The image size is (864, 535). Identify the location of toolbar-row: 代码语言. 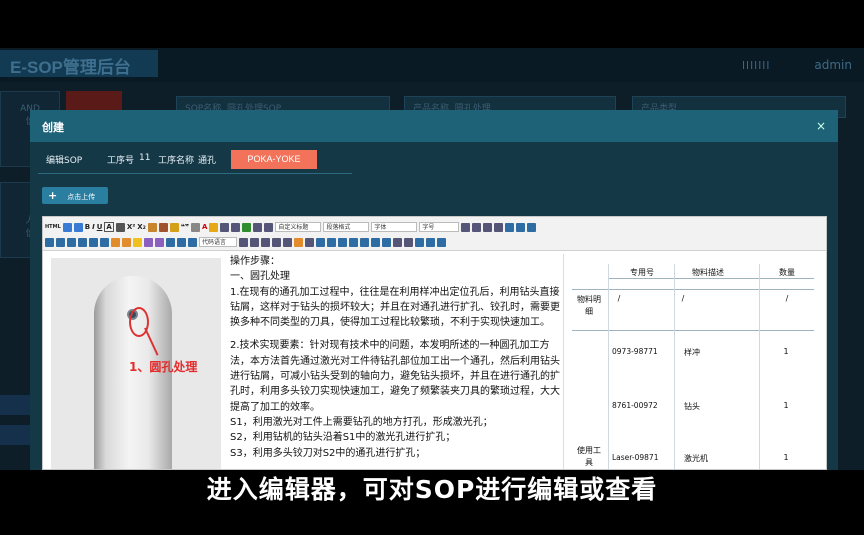
(245, 242).